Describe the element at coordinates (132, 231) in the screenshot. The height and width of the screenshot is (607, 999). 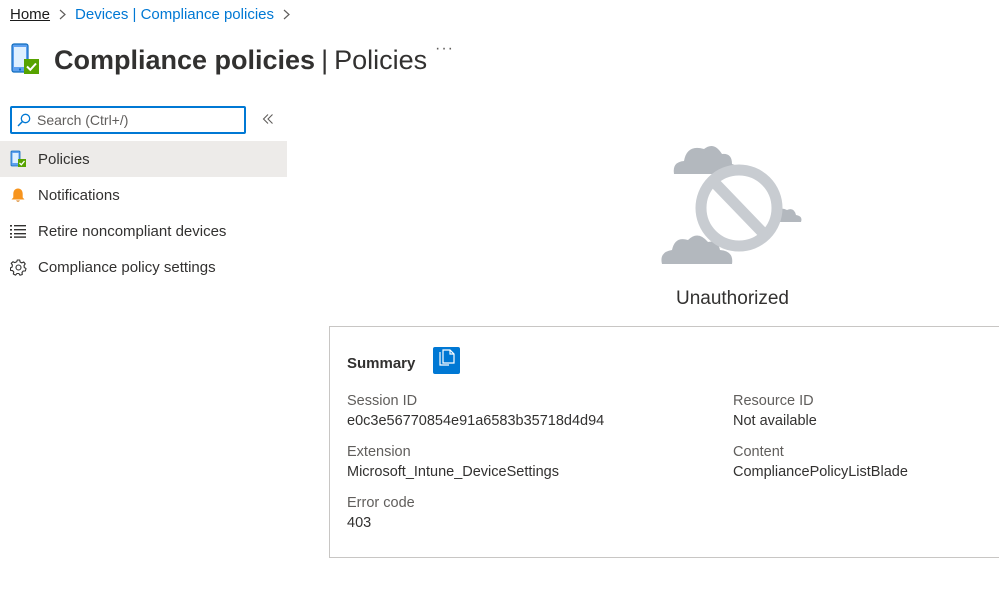
I see `sidebar-item-label: Retire noncompliant devices` at that location.